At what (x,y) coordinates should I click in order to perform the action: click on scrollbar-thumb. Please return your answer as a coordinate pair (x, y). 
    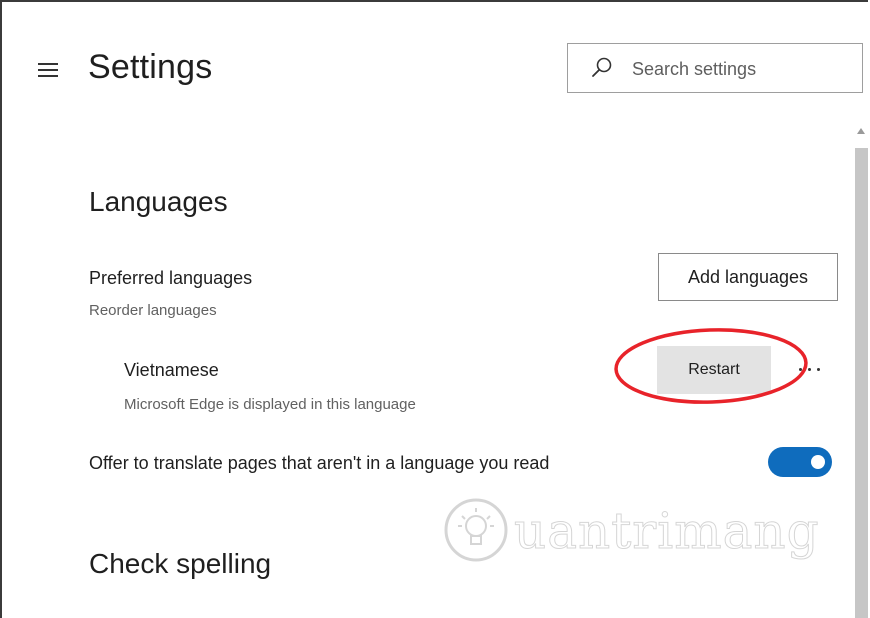
    Looking at the image, I should click on (861, 383).